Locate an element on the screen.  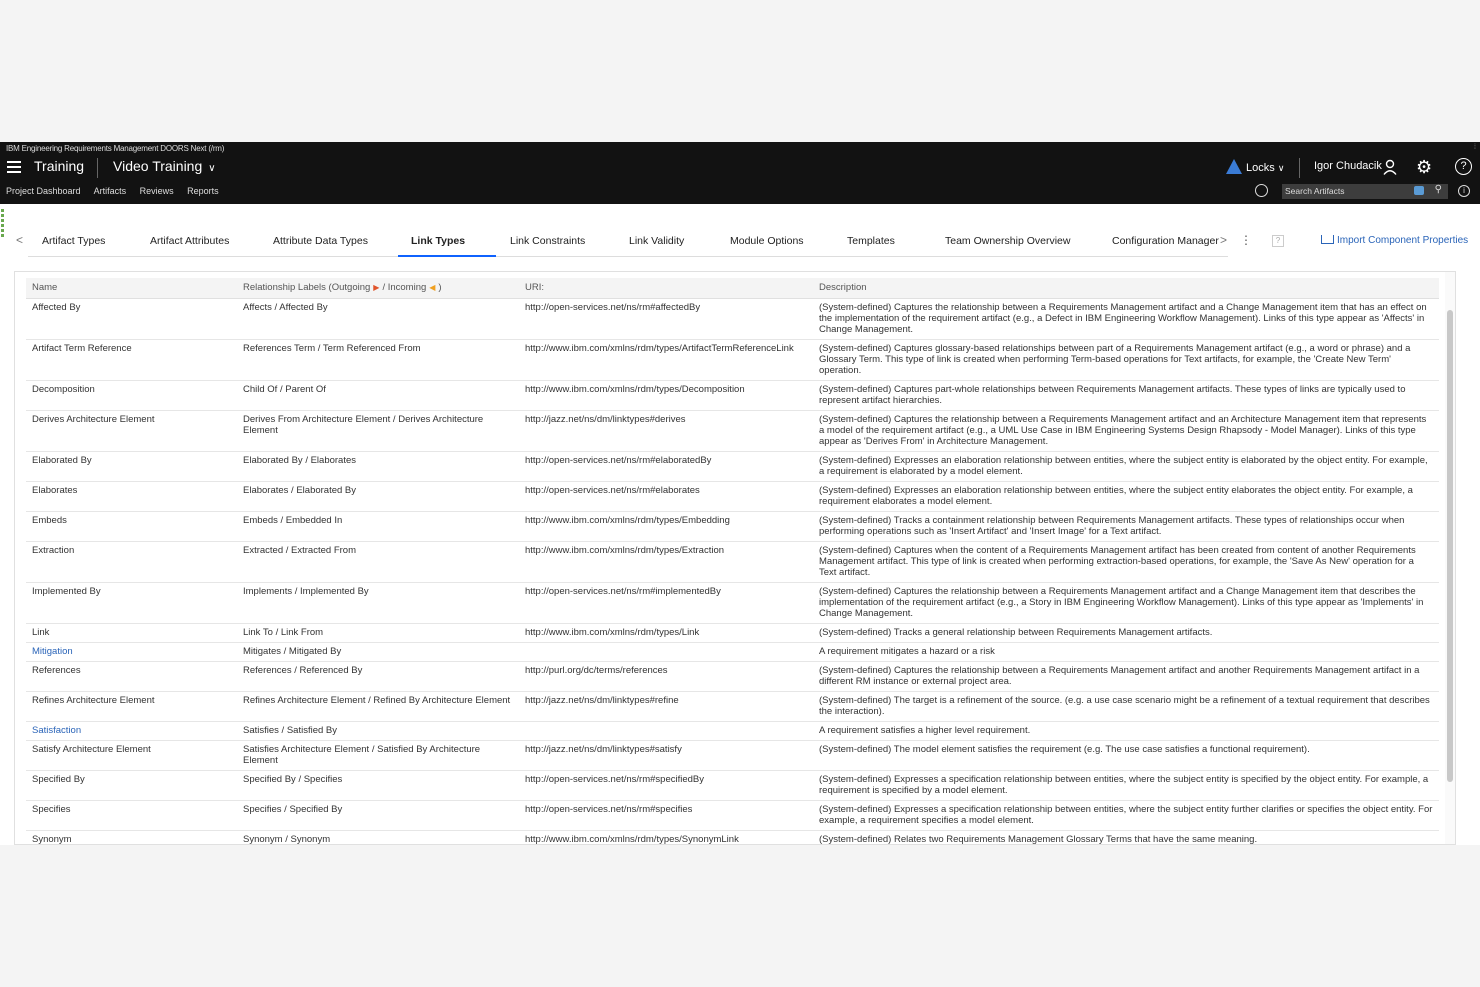
column-header-name: Name is located at coordinates (131, 288).